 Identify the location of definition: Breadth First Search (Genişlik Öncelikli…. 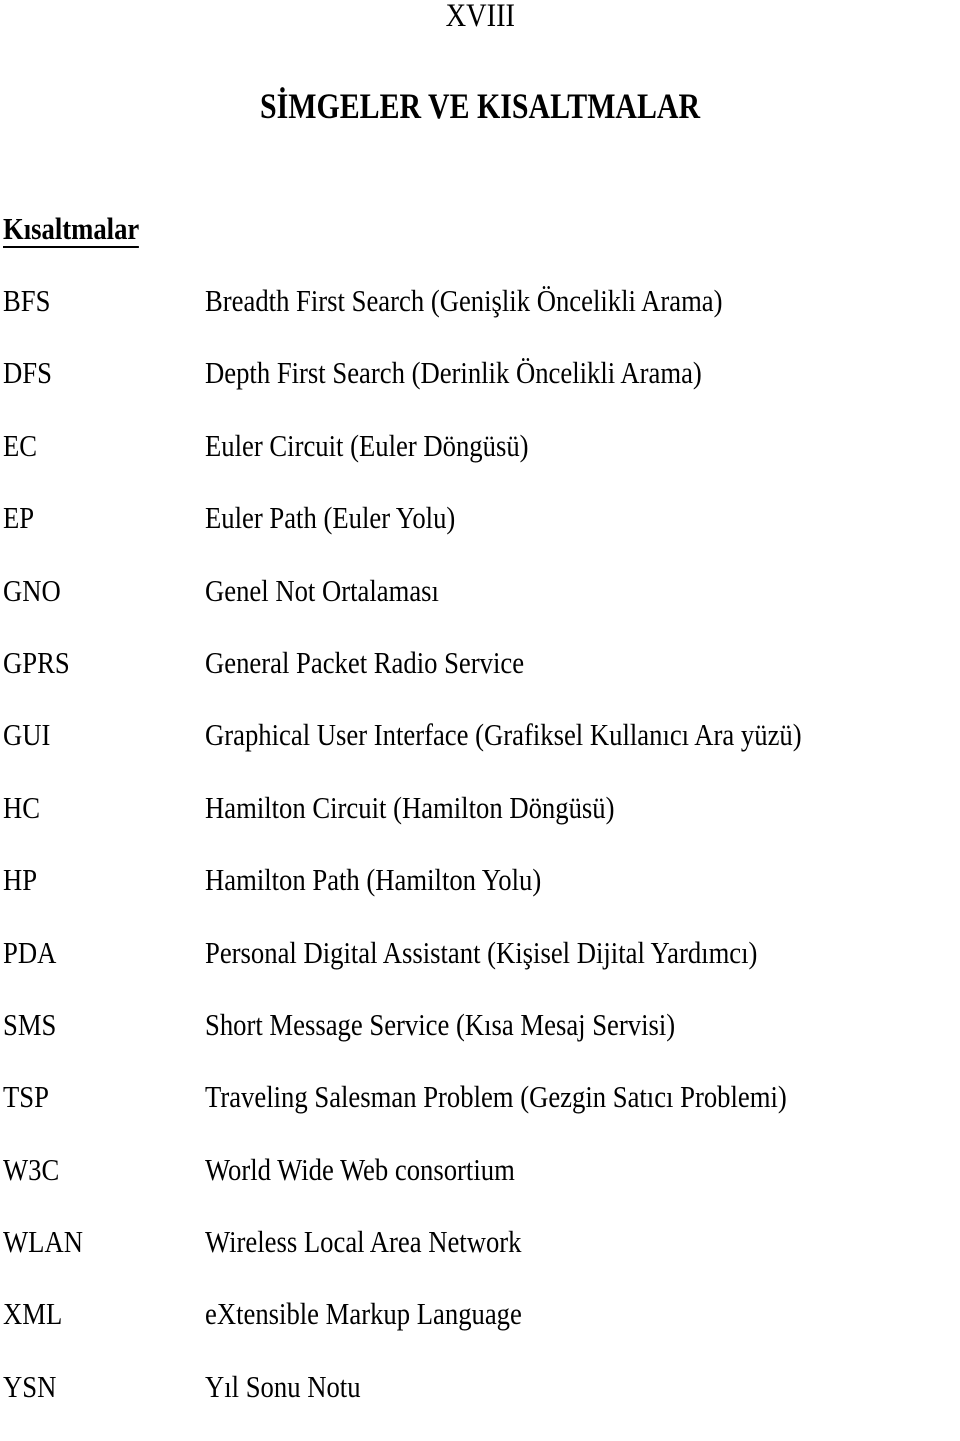
(506, 301).